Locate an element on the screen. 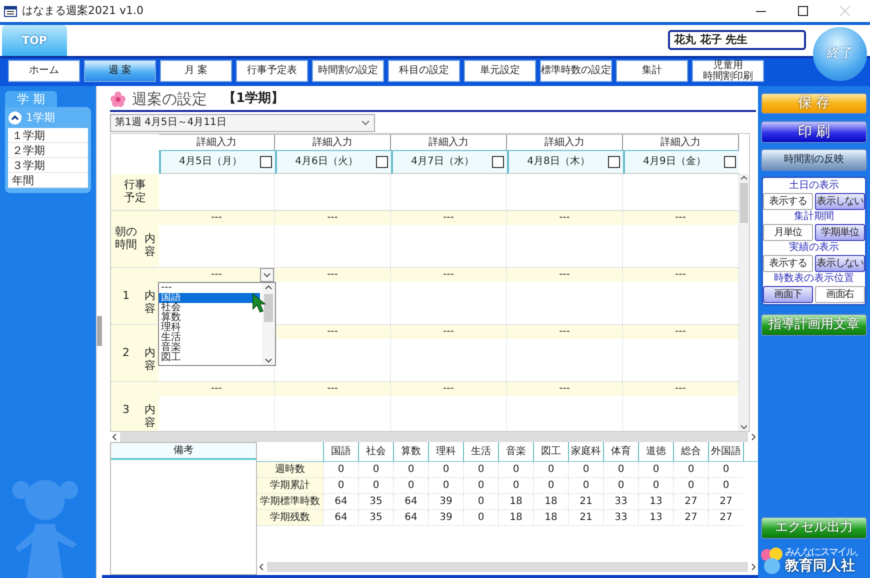 This screenshot has height=578, width=870. apply-timetable-button: 時間割の反映 is located at coordinates (814, 160).